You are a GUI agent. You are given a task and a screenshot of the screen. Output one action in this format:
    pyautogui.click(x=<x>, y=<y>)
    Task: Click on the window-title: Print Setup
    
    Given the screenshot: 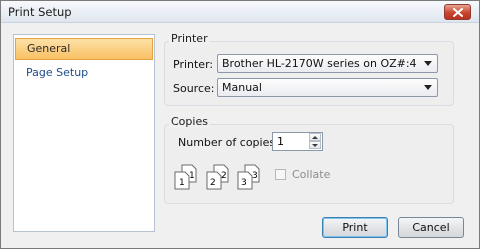 What is the action you would take?
    pyautogui.click(x=40, y=12)
    